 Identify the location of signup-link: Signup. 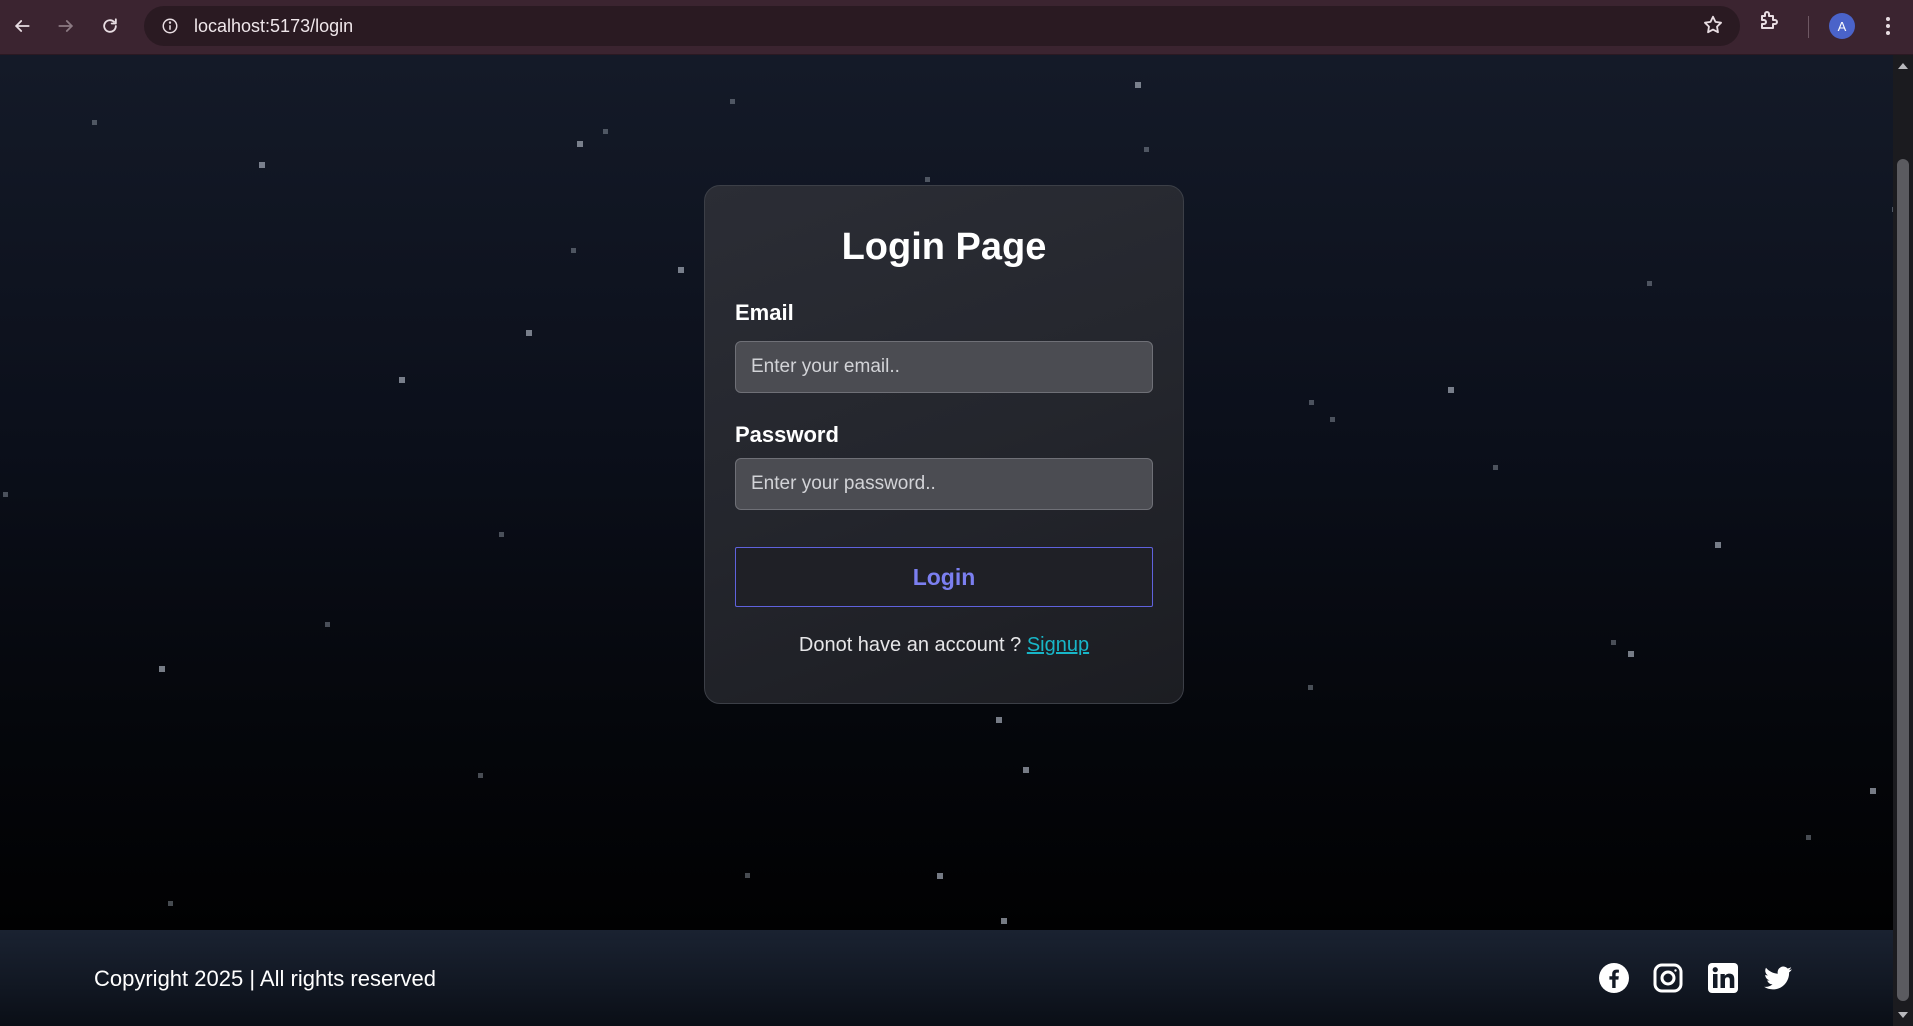
(1058, 645).